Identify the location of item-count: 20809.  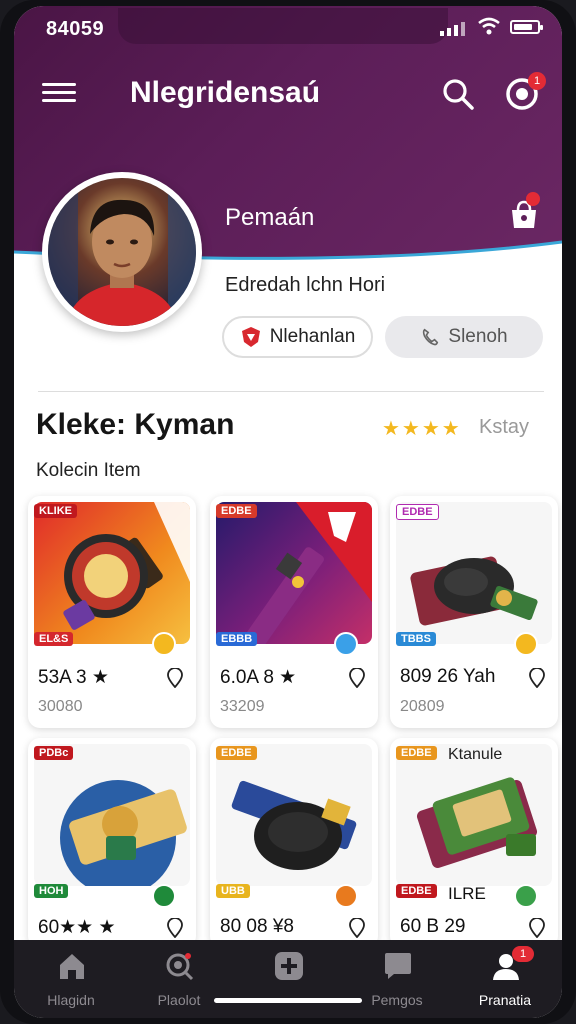
(422, 706).